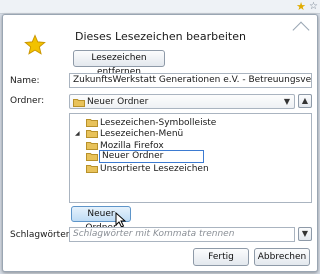 This screenshot has height=274, width=320. Describe the element at coordinates (301, 6) in the screenshot. I see `bookmark-star-icon: ★` at that location.